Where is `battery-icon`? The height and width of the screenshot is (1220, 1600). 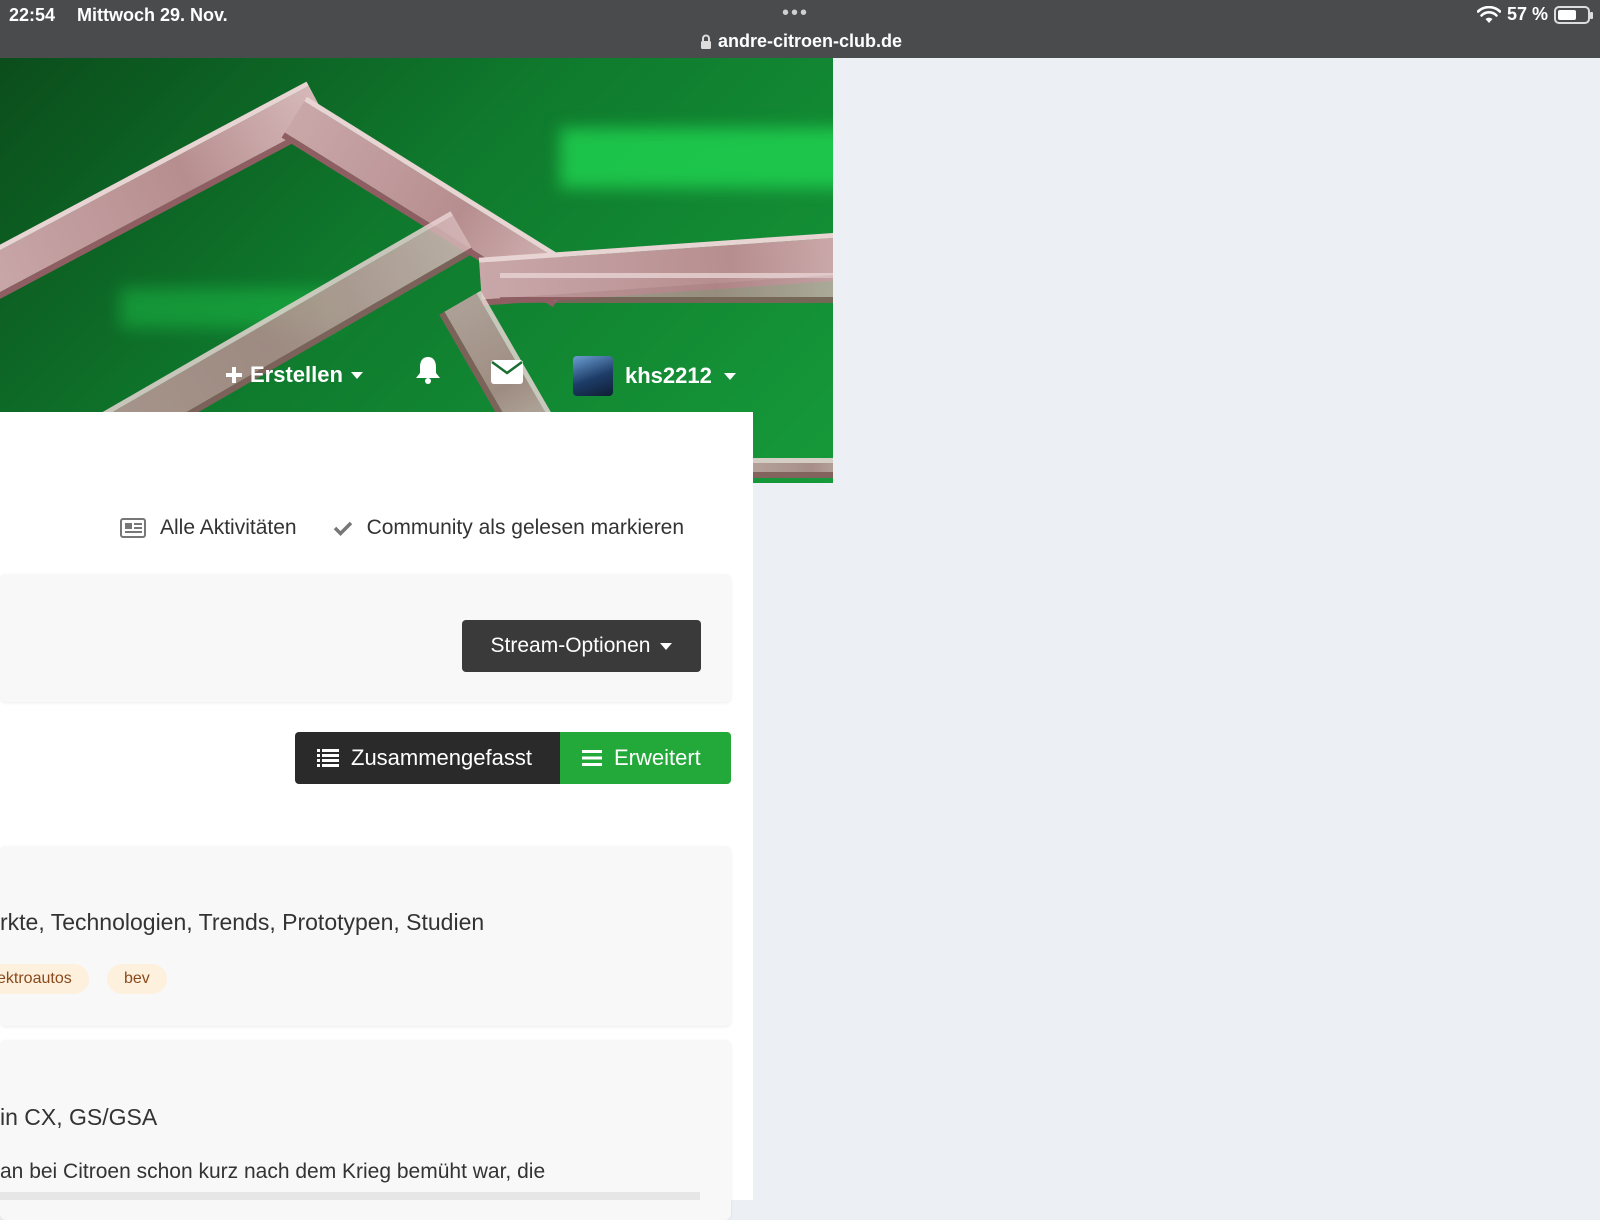 battery-icon is located at coordinates (1573, 14).